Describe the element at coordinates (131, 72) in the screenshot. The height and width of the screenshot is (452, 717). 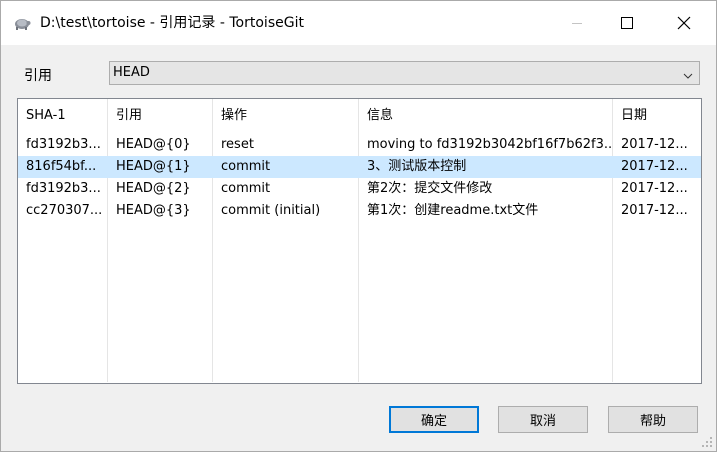
I see `ref-combobox-value: HEAD` at that location.